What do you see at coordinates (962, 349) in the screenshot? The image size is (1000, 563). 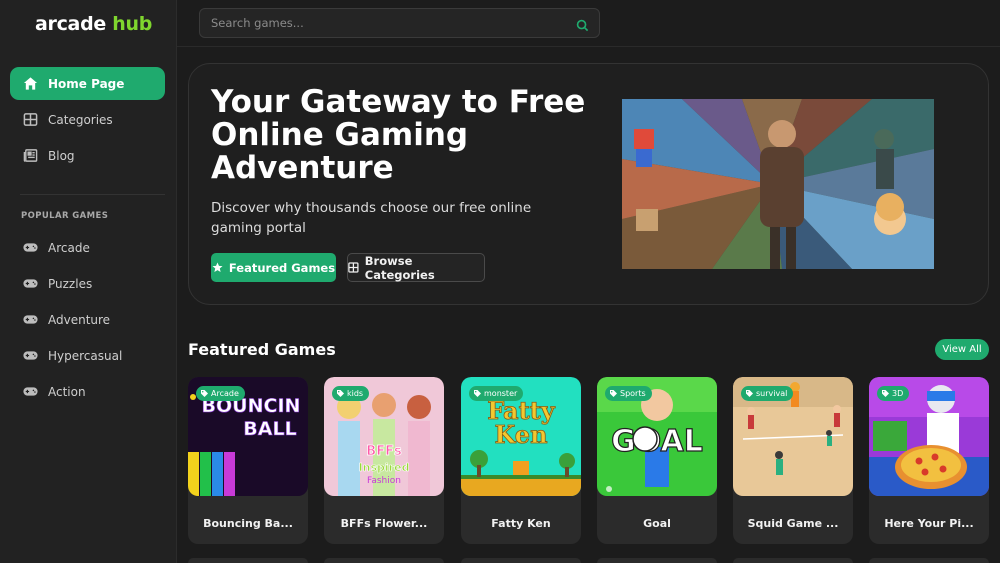 I see `view-all-button: View All` at bounding box center [962, 349].